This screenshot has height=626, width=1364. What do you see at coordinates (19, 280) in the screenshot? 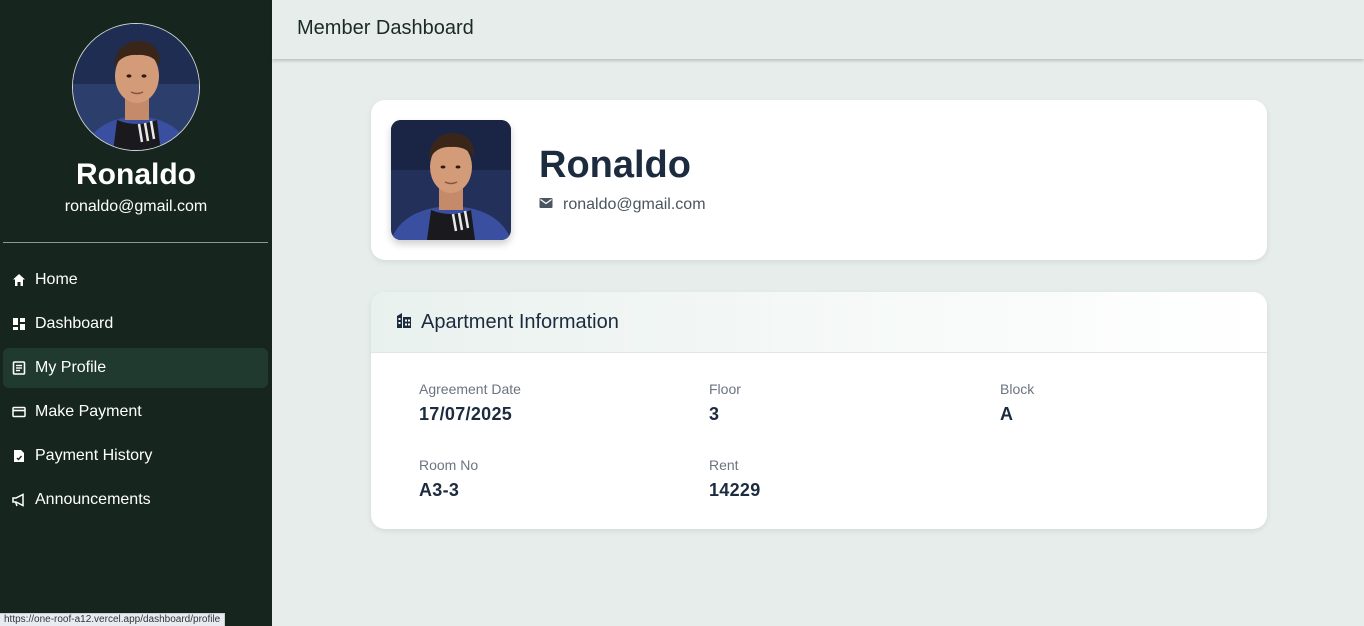
I see `home-icon` at bounding box center [19, 280].